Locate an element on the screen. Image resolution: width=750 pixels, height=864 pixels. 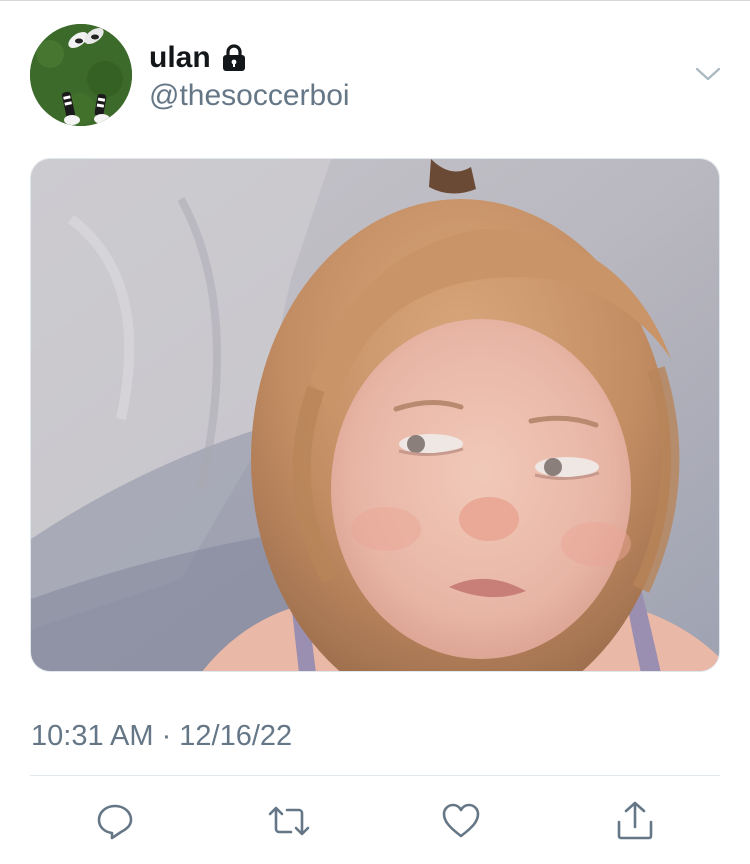
avatar is located at coordinates (81, 75).